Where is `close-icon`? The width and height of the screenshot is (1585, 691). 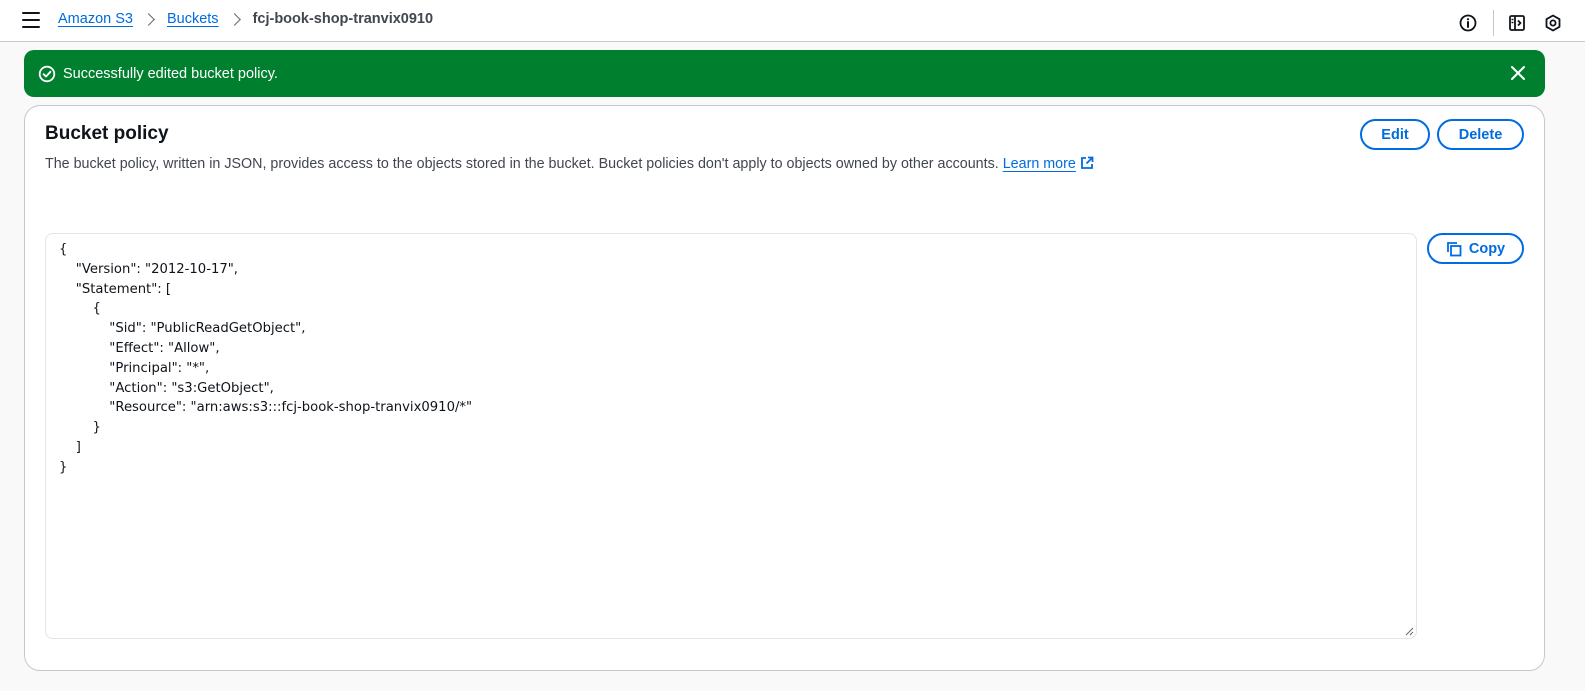
close-icon is located at coordinates (1518, 73).